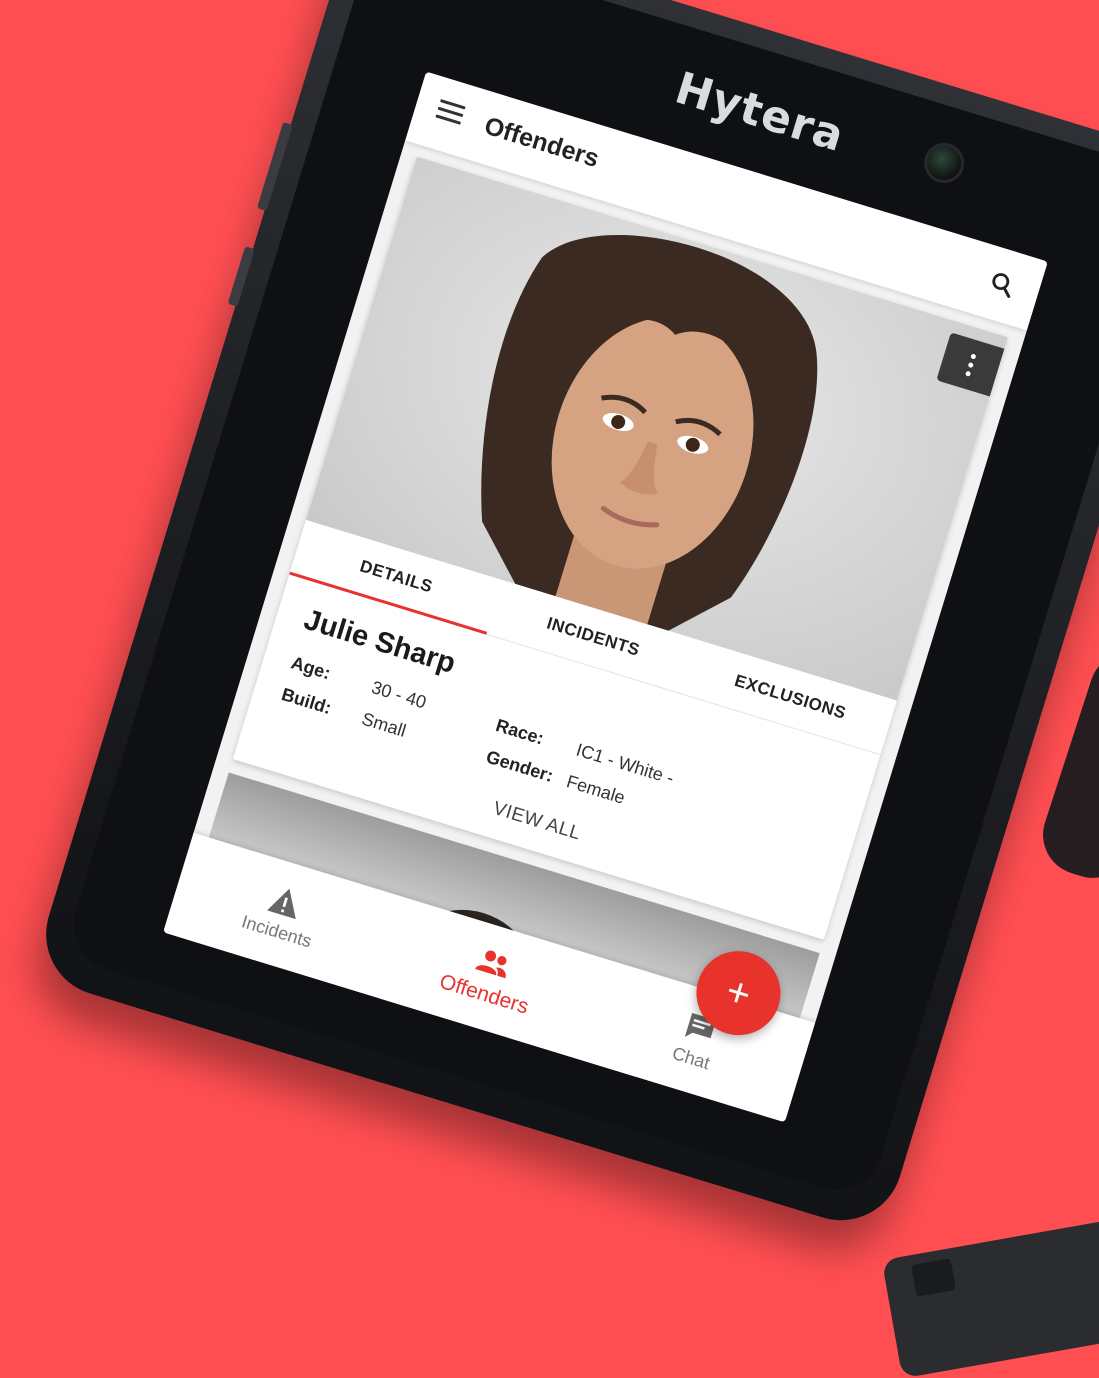 This screenshot has width=1099, height=1378. What do you see at coordinates (484, 994) in the screenshot?
I see `nav-label-offenders: Offenders` at bounding box center [484, 994].